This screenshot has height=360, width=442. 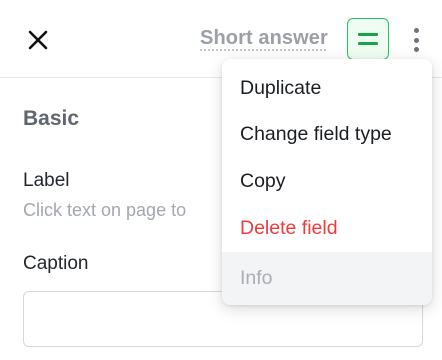 I want to click on menu-item-change-field-type: Change field type, so click(x=327, y=134).